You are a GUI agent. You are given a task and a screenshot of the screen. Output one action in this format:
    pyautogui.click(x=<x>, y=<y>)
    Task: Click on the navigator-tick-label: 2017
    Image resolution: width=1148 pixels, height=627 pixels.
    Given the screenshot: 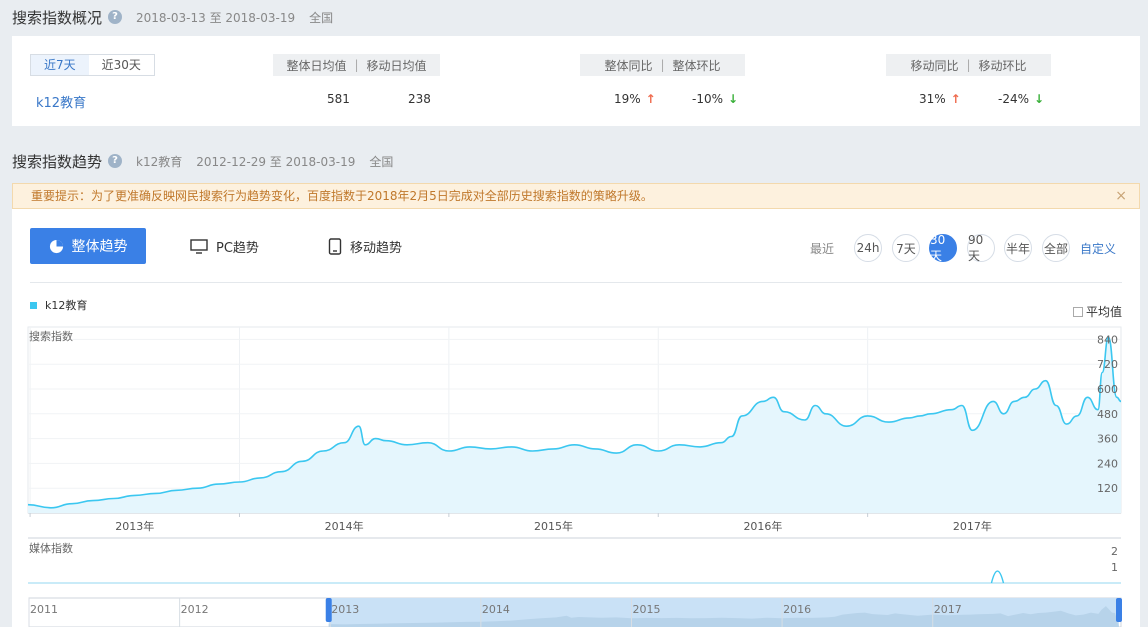 What is the action you would take?
    pyautogui.click(x=948, y=609)
    